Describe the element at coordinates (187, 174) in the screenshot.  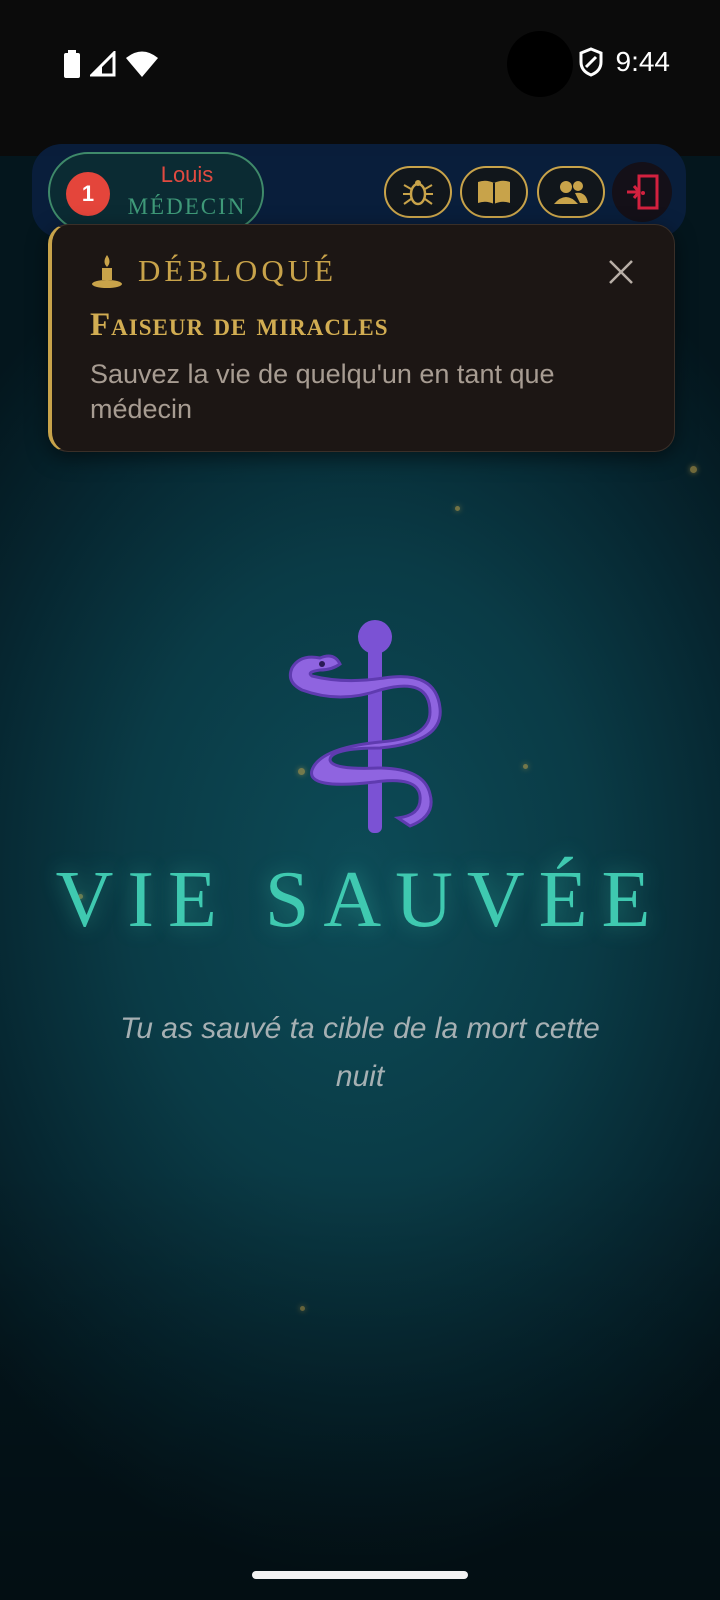
I see `player-name: Louis` at that location.